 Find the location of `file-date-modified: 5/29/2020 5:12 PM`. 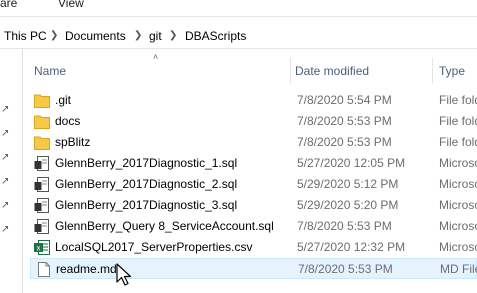

file-date-modified: 5/29/2020 5:12 PM is located at coordinates (348, 184).